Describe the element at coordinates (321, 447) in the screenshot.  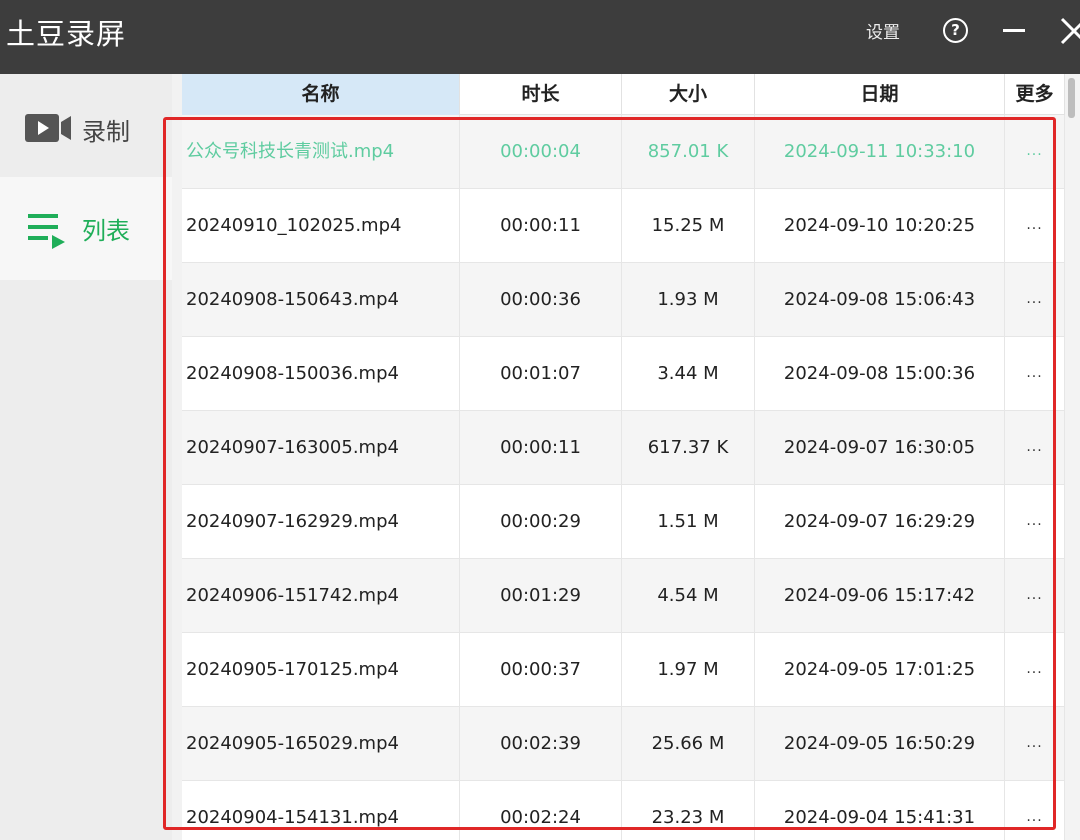
I see `file-name-cell: 20240907-163005.mp4` at that location.